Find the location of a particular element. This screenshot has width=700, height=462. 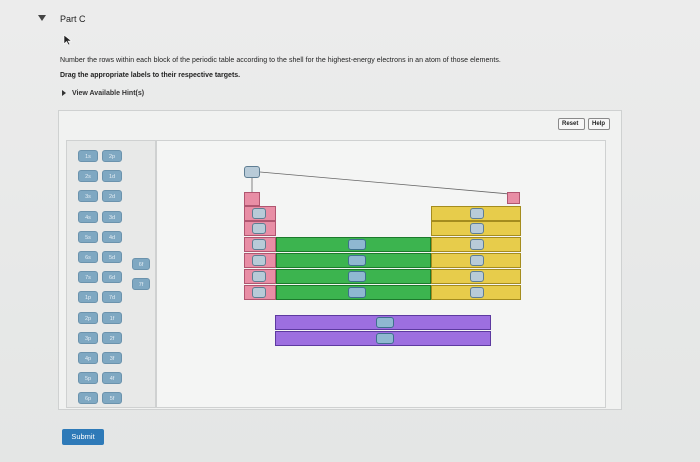

draggable-label: 2s is located at coordinates (88, 176).